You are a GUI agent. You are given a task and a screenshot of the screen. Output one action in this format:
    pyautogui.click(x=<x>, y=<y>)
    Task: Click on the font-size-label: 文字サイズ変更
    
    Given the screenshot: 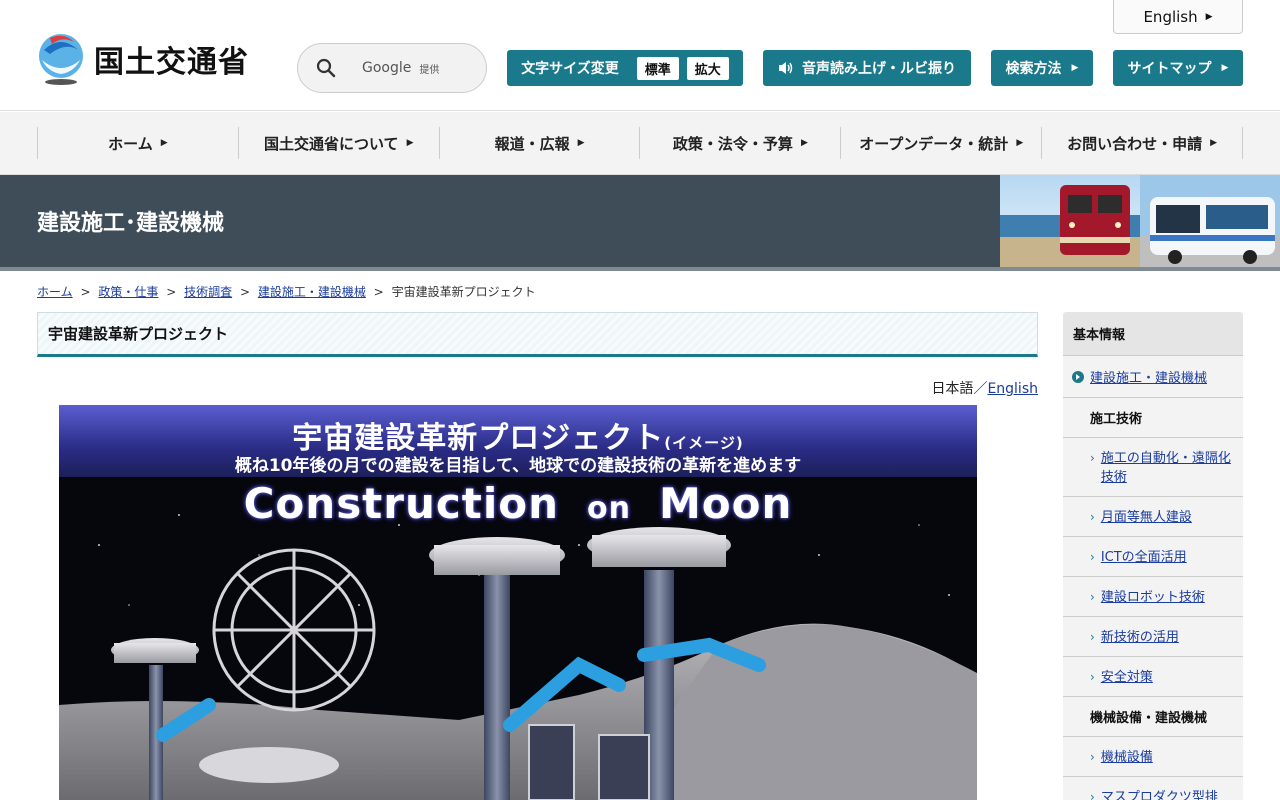 What is the action you would take?
    pyautogui.click(x=570, y=69)
    